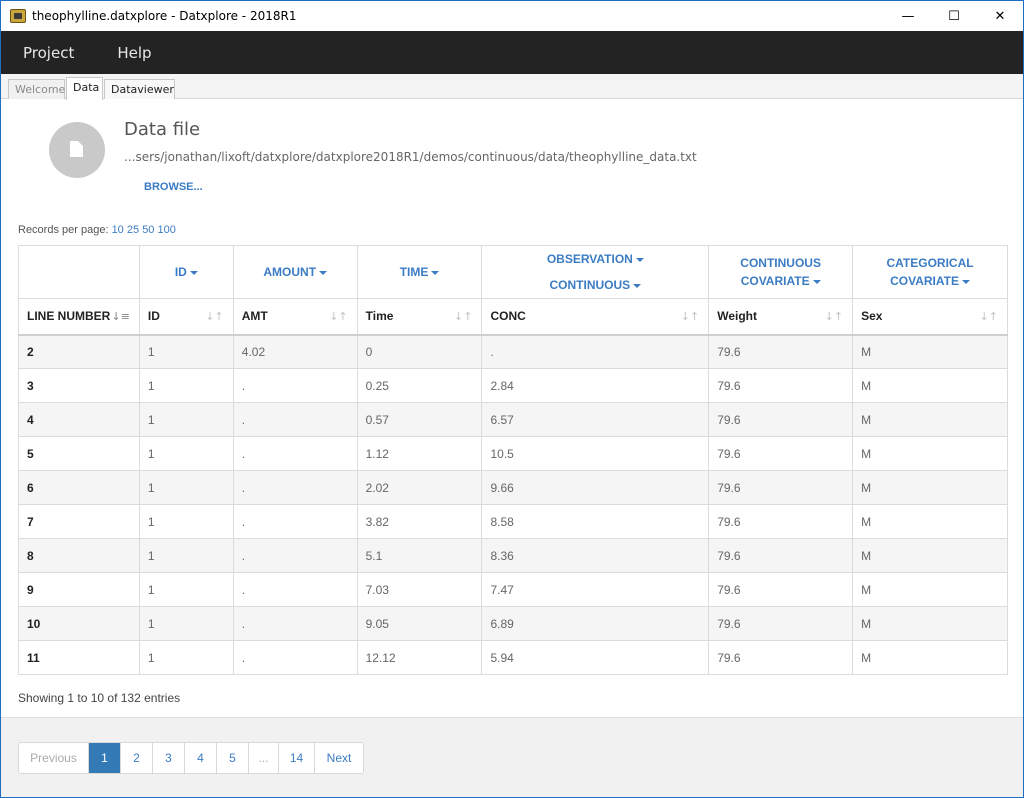  I want to click on col-line-number: LINE NUMBER ↓≡, so click(79, 317).